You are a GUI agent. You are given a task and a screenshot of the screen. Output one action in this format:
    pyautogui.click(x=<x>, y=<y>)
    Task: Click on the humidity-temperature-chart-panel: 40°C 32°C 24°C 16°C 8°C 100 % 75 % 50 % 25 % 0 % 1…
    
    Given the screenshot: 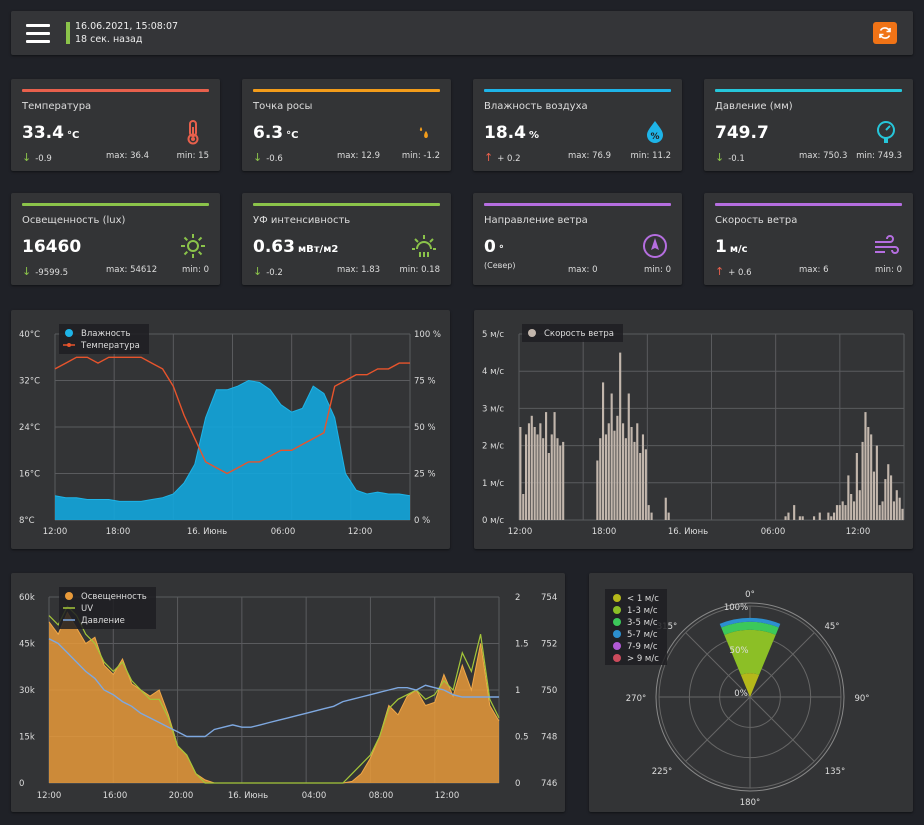 What is the action you would take?
    pyautogui.click(x=230, y=429)
    